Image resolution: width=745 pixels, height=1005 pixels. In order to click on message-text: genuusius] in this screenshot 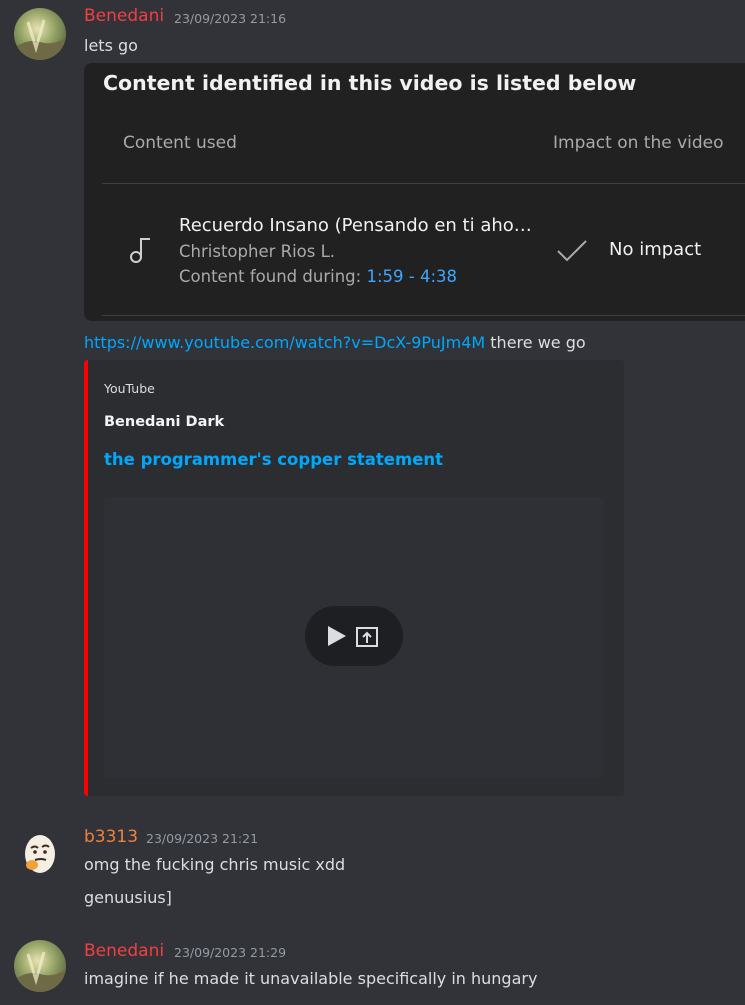, I will do `click(128, 897)`.